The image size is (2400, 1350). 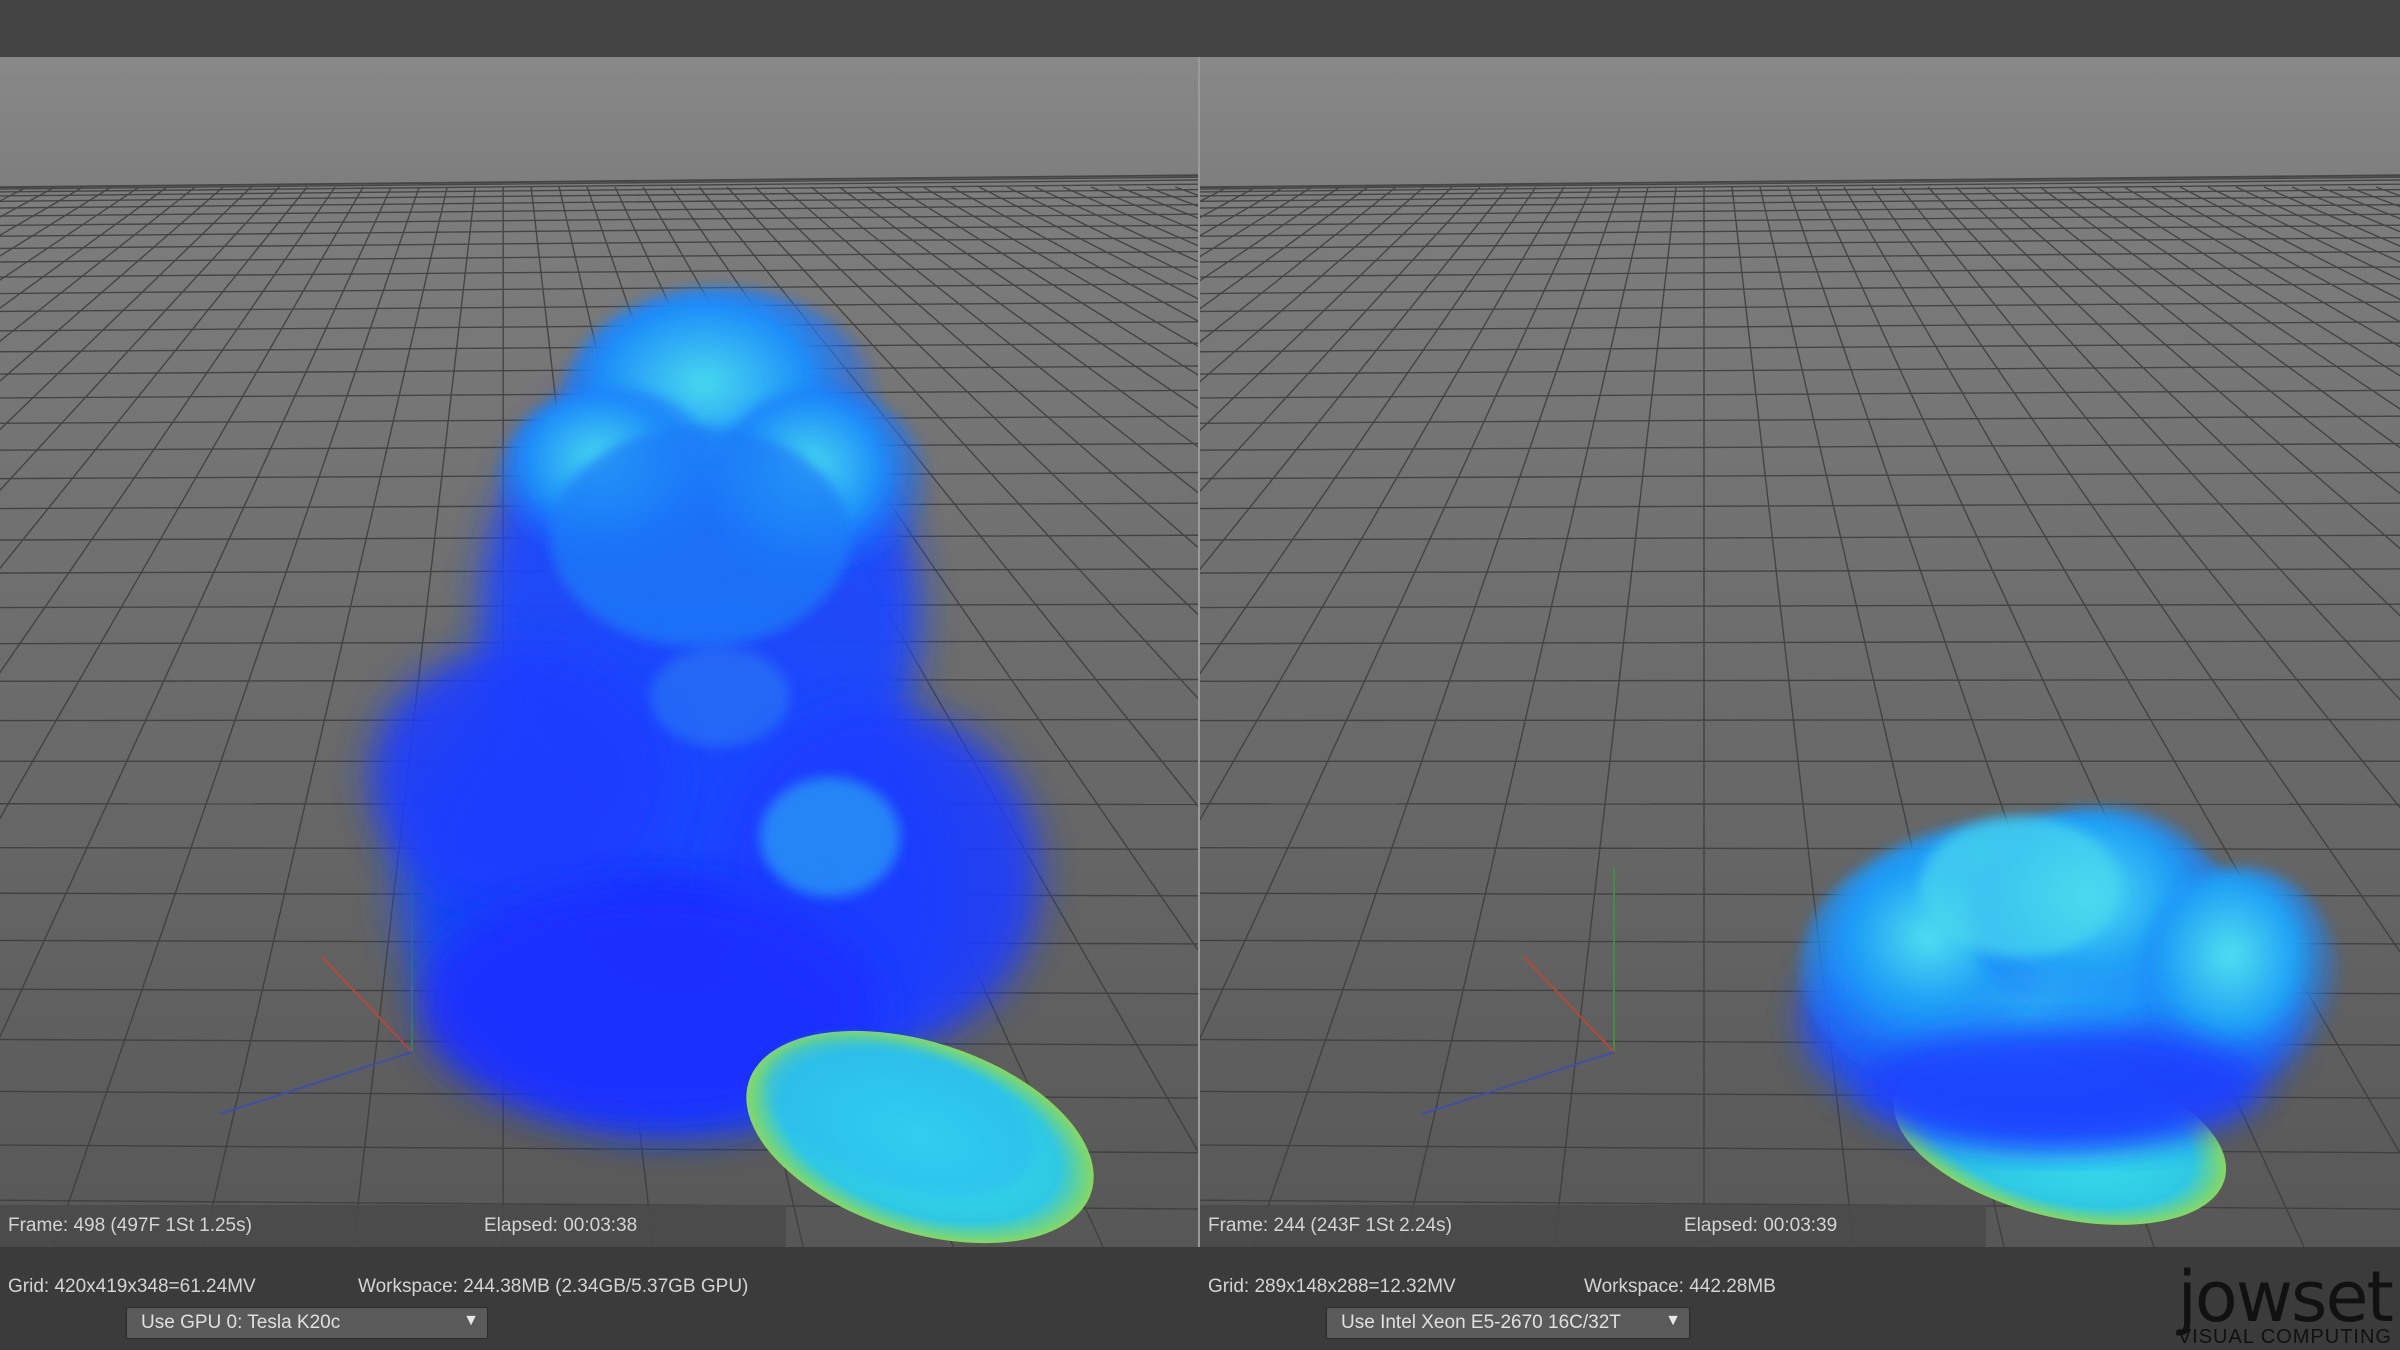 What do you see at coordinates (1330, 1225) in the screenshot?
I see `frame-readout-right: Frame: 244 (243F 1St 2.24s)` at bounding box center [1330, 1225].